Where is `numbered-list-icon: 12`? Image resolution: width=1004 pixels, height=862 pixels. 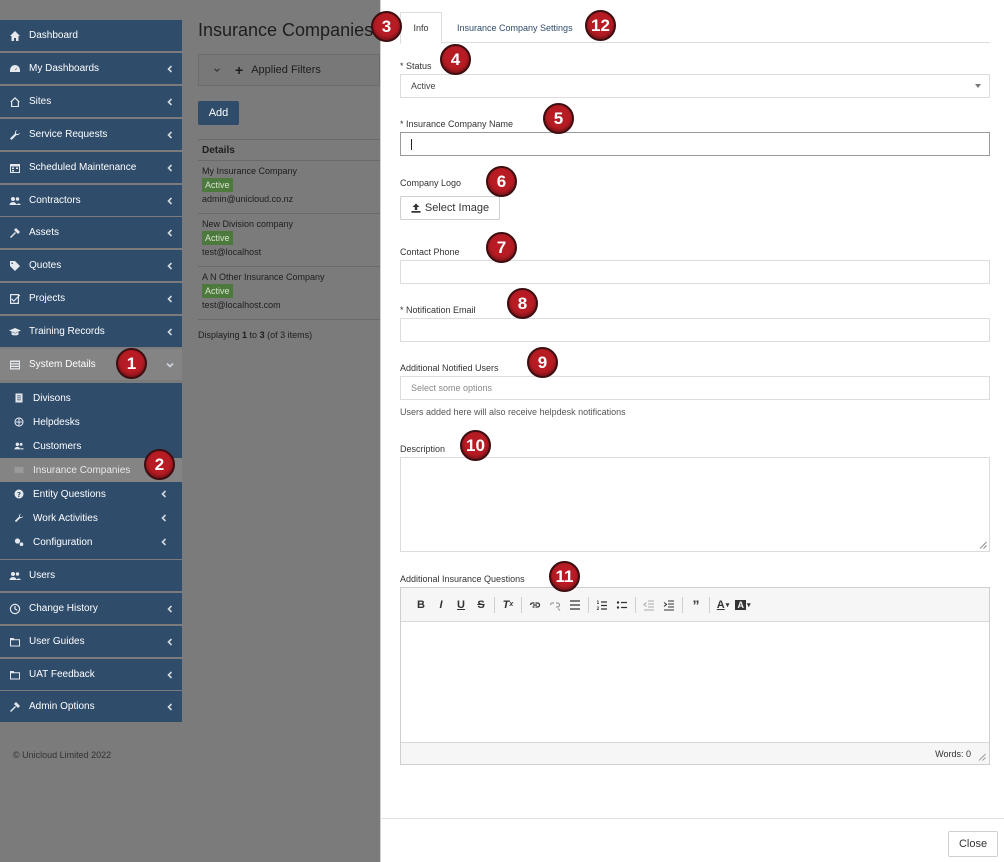 numbered-list-icon: 12 is located at coordinates (602, 605).